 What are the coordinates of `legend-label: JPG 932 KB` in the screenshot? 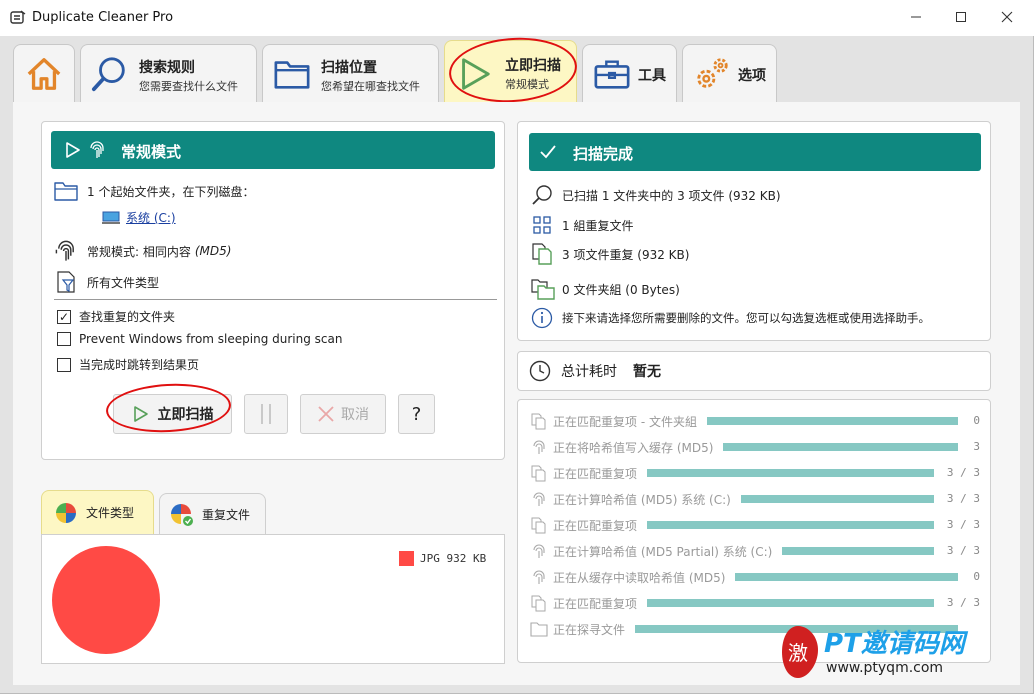 It's located at (453, 558).